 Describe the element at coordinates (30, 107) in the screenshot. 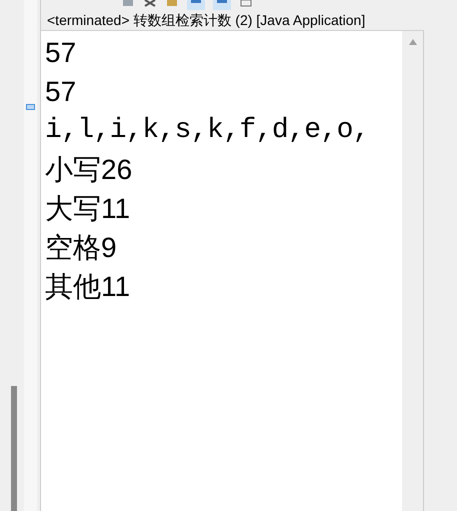

I see `marker-icon` at that location.